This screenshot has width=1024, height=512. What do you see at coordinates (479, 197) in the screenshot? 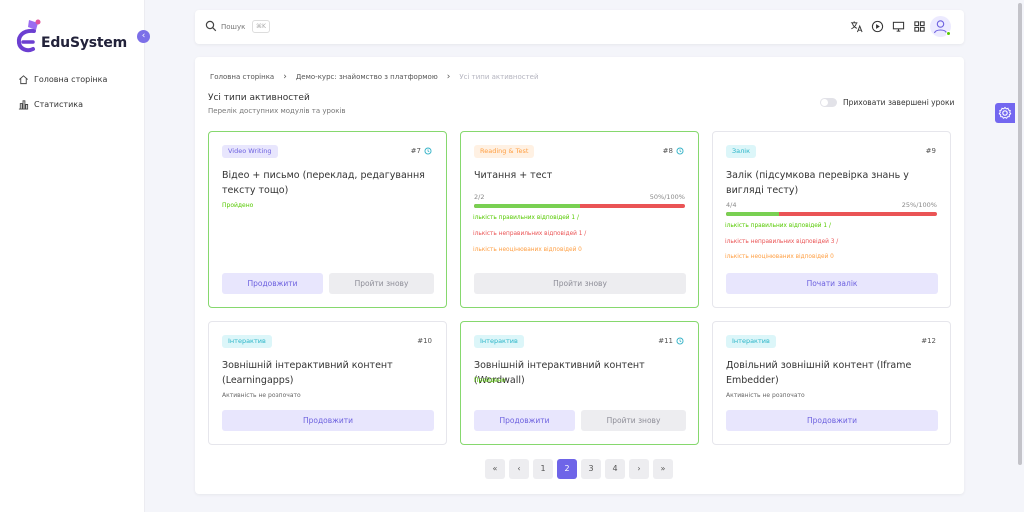
I see `progress-count: 2/2` at bounding box center [479, 197].